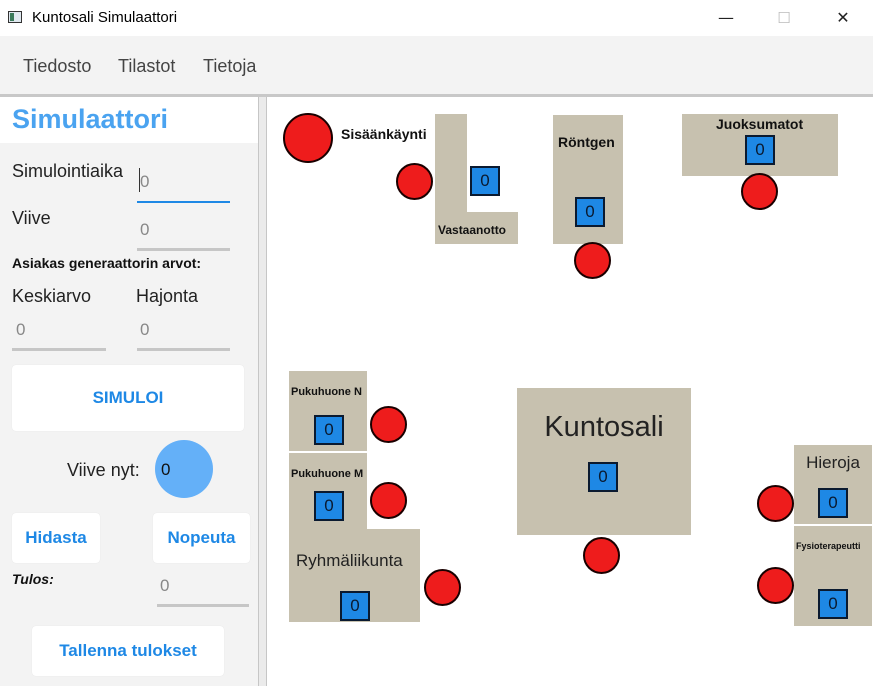 The image size is (873, 686). What do you see at coordinates (15, 17) in the screenshot?
I see `app-icon` at bounding box center [15, 17].